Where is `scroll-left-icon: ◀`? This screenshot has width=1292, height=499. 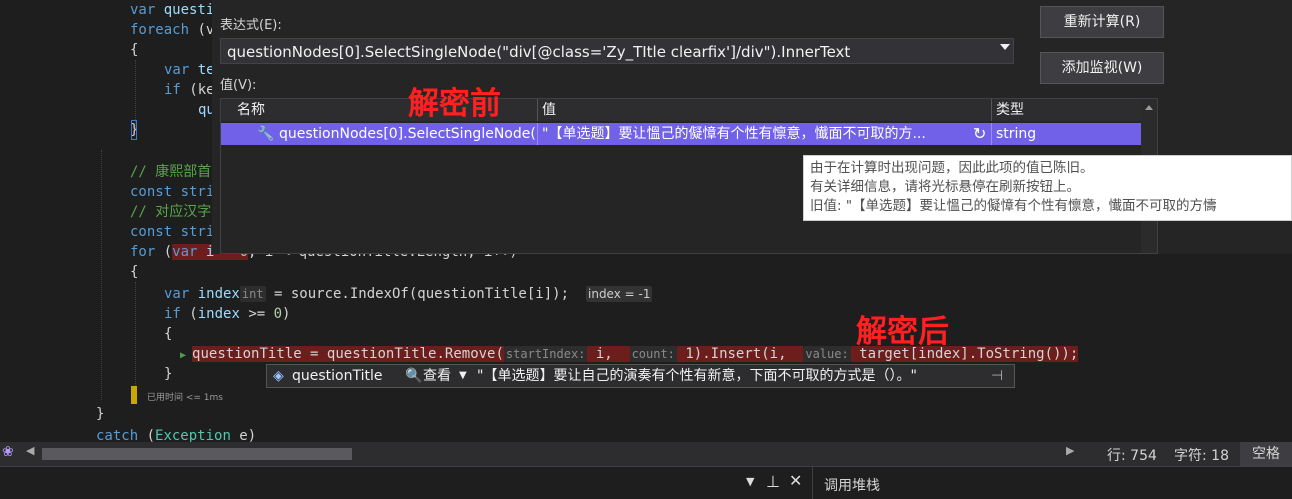 scroll-left-icon: ◀ is located at coordinates (30, 450).